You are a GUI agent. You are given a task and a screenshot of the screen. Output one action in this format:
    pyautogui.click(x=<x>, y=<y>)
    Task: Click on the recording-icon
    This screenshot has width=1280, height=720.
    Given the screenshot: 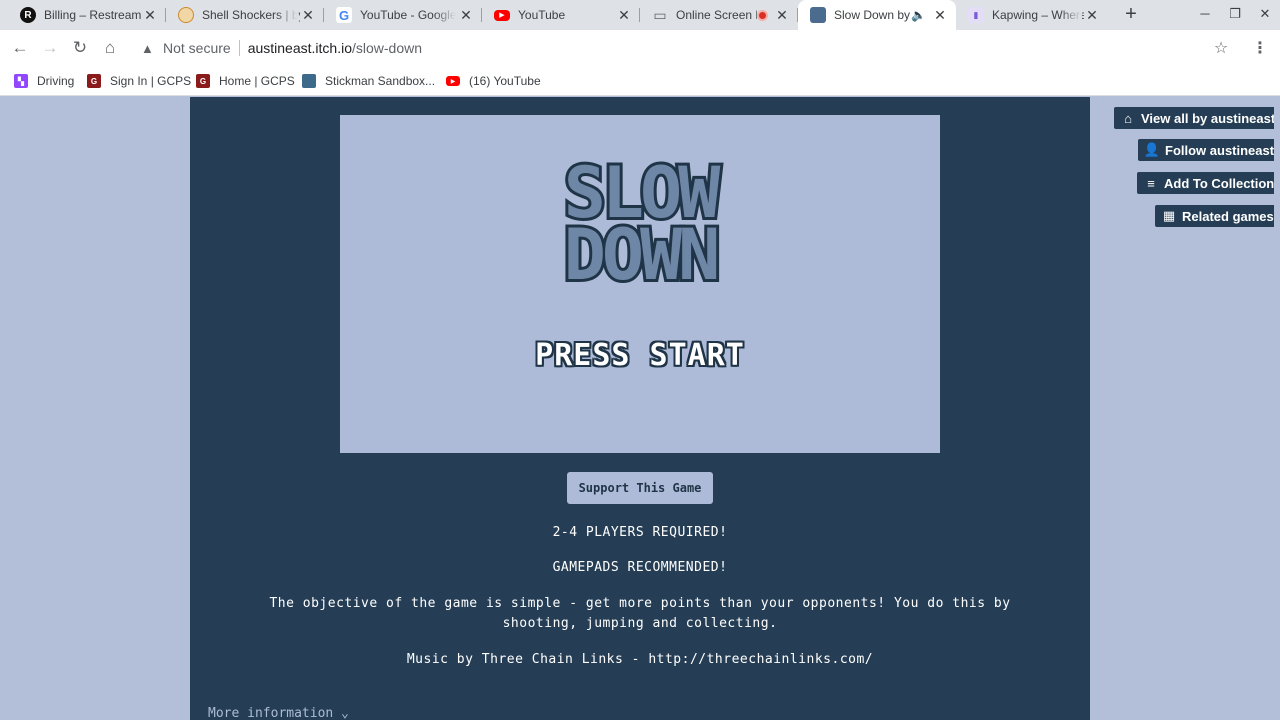 What is the action you would take?
    pyautogui.click(x=762, y=15)
    